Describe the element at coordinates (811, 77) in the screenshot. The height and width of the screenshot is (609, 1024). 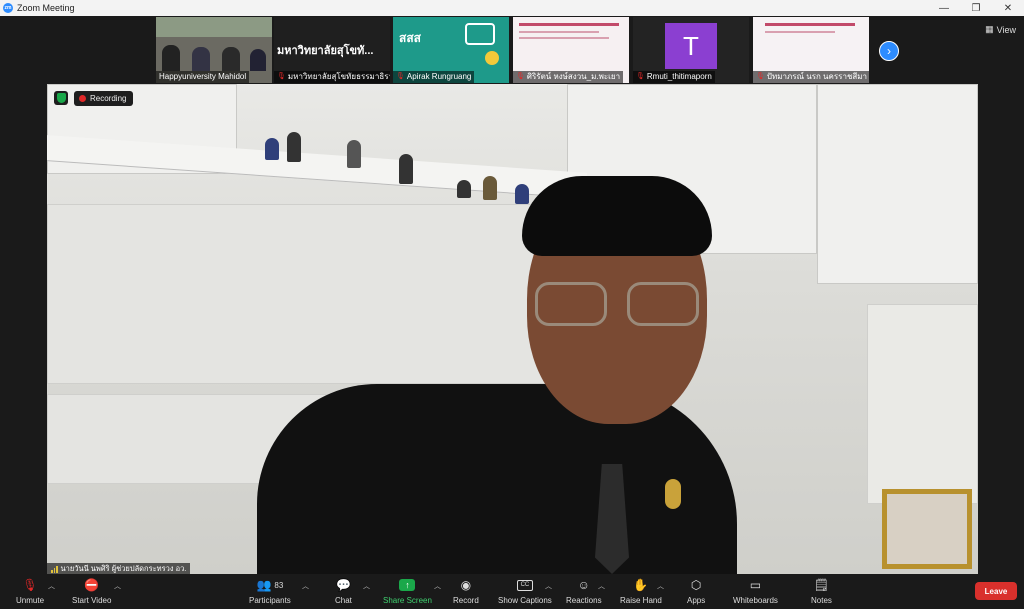
I see `participant-name: 🎙 ปัทมาภรณ์ นรก นครราชสีมา` at that location.